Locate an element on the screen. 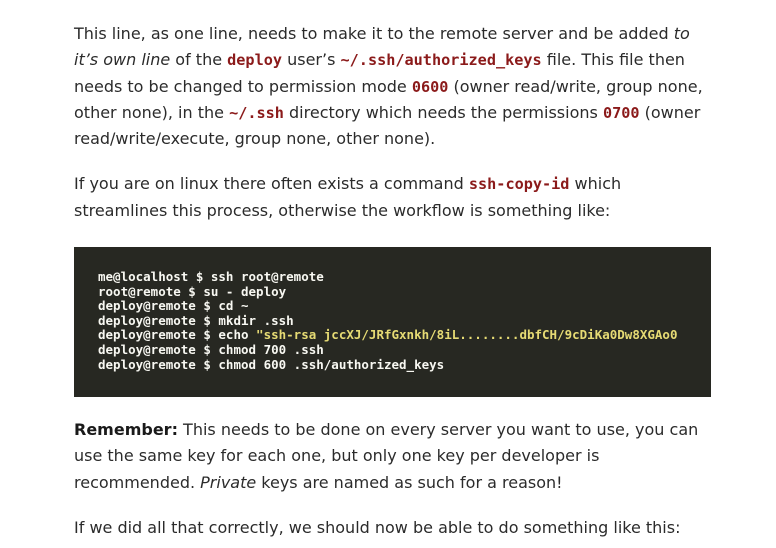 The height and width of the screenshot is (548, 776). inline-code-ssh-dir: ~/.ssh is located at coordinates (256, 112).